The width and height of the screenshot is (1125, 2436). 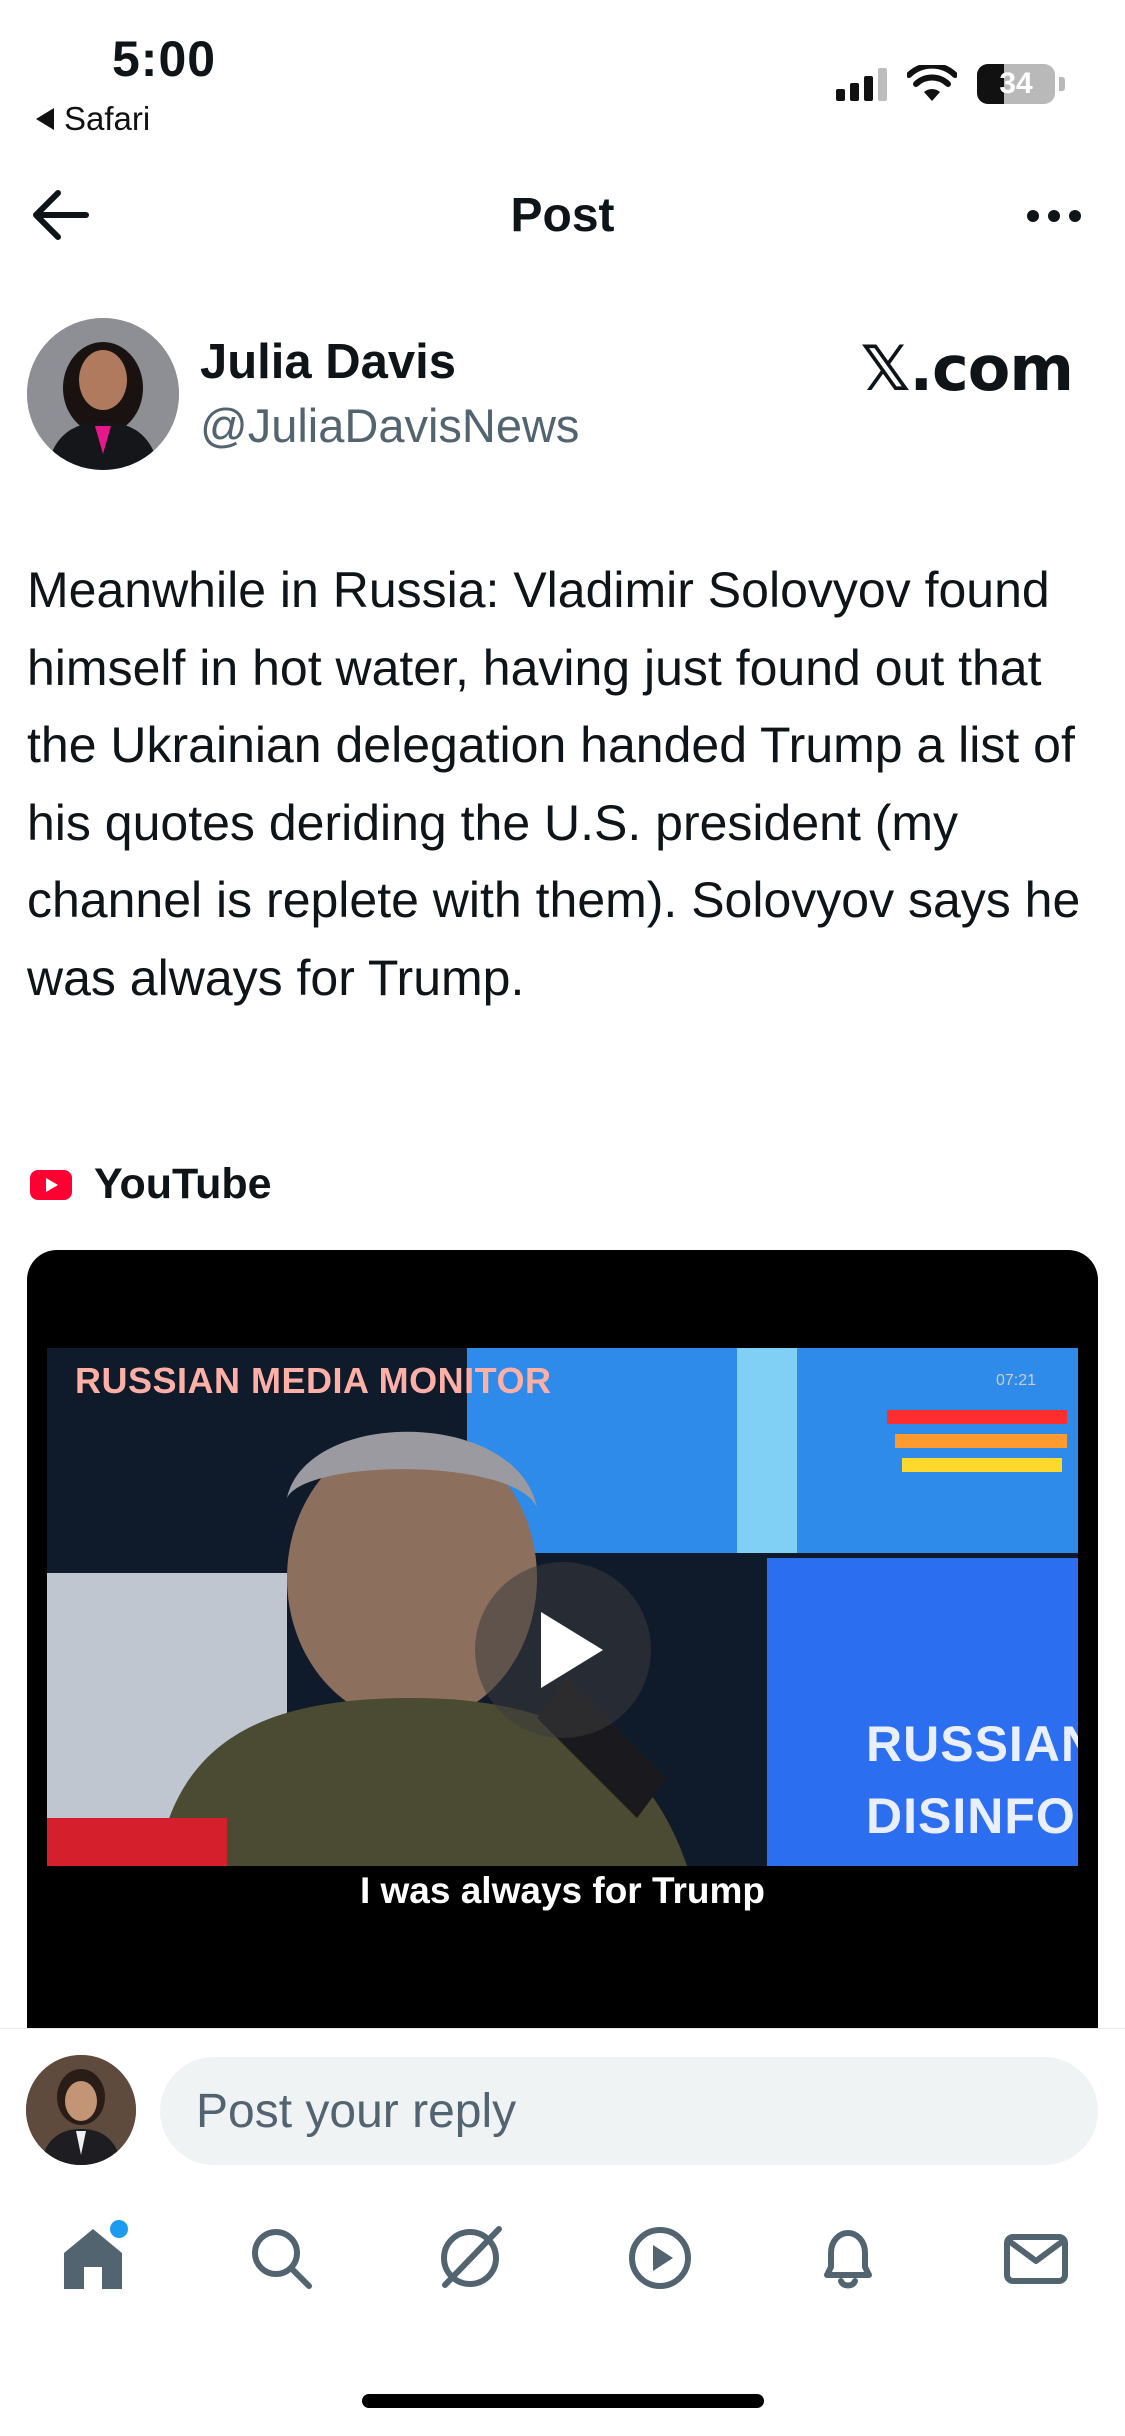 I want to click on wifi-icon, so click(x=932, y=83).